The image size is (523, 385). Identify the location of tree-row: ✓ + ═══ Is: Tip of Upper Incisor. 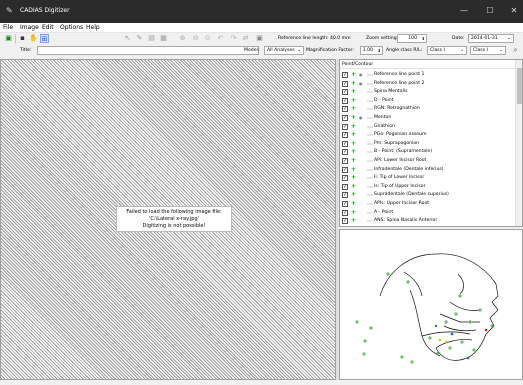
(428, 187).